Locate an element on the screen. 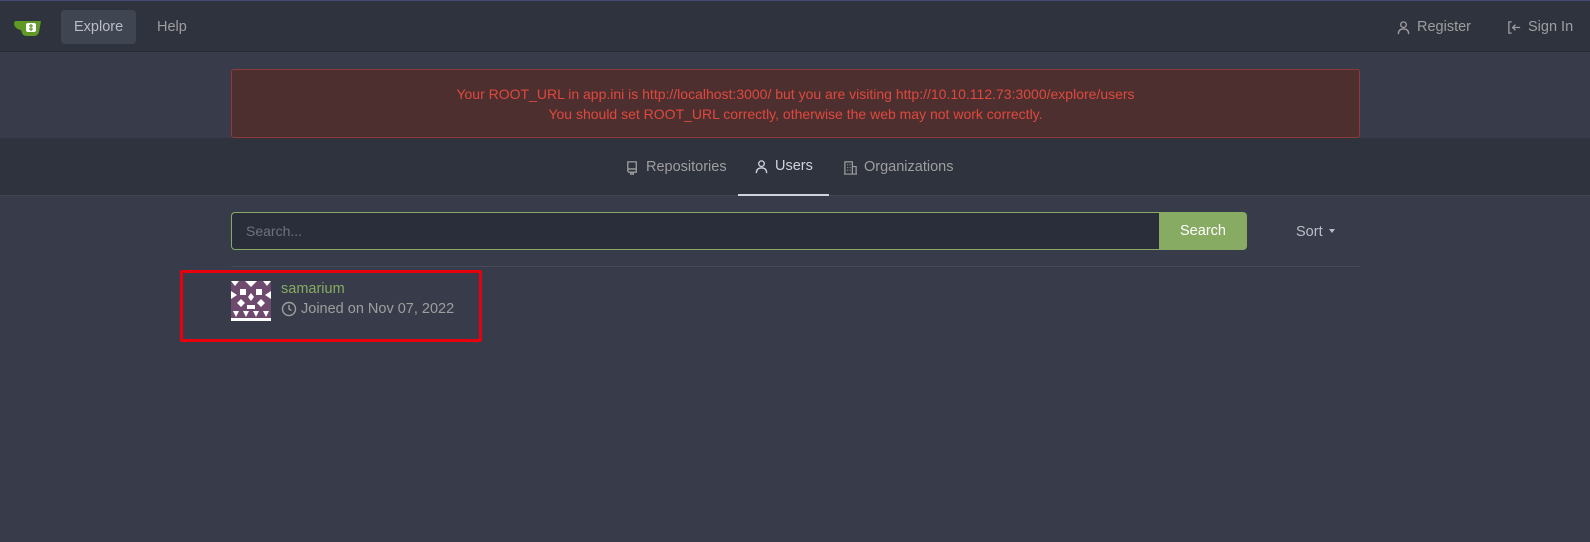 Image resolution: width=1590 pixels, height=542 pixels. tab-users-label: Users is located at coordinates (794, 166).